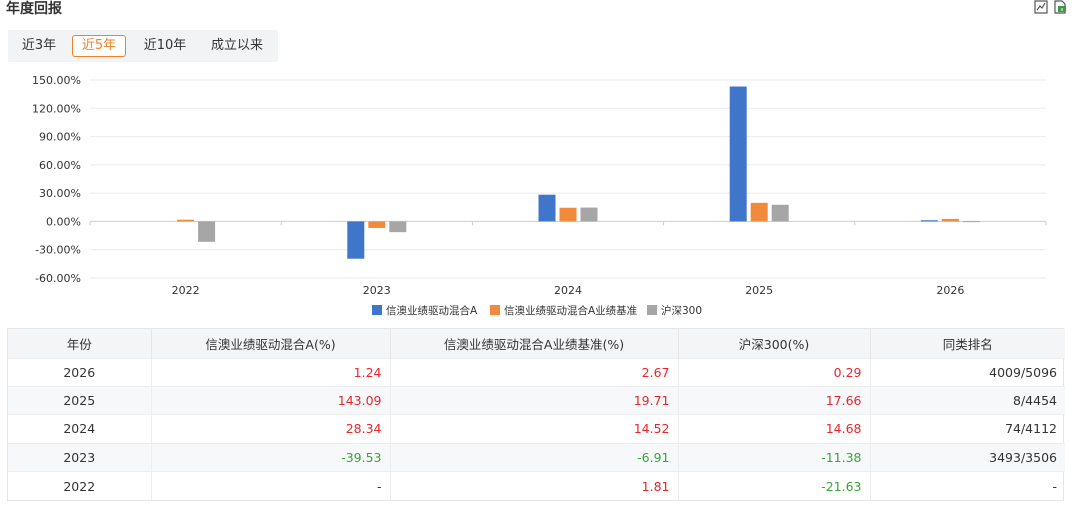 The height and width of the screenshot is (513, 1080). I want to click on cell-rank: 8/4454, so click(967, 400).